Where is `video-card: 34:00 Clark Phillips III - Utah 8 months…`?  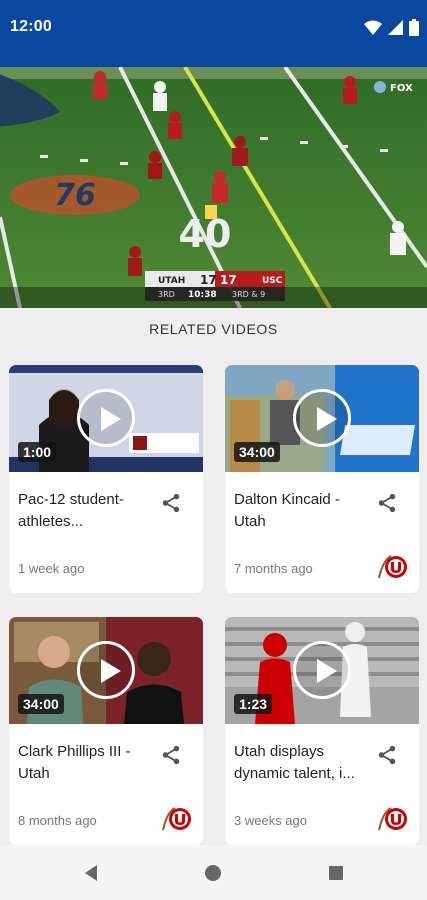 video-card: 34:00 Clark Phillips III - Utah 8 months… is located at coordinates (106, 731).